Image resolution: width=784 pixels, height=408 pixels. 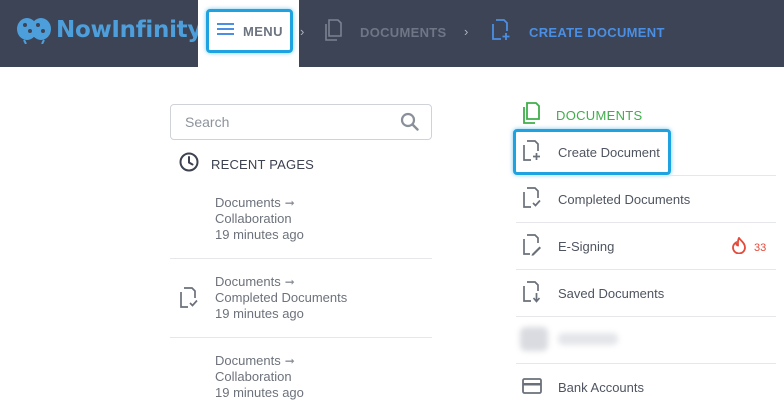 What do you see at coordinates (263, 164) in the screenshot?
I see `recent-pages-title: RECENT PAGES` at bounding box center [263, 164].